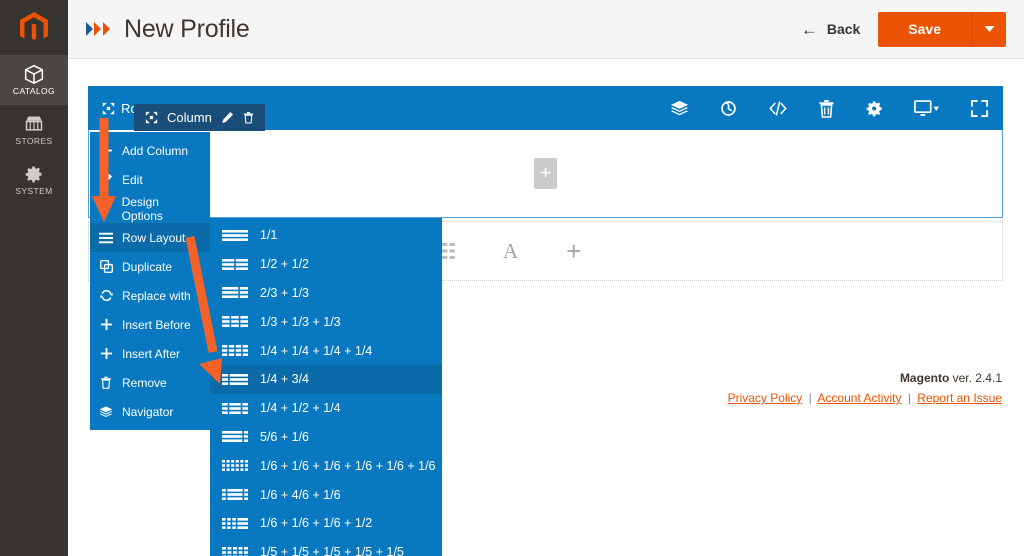  I want to click on layout-option-label: 1/5 + 1/5 + 1/5 + 1/5 + 1/5, so click(332, 550).